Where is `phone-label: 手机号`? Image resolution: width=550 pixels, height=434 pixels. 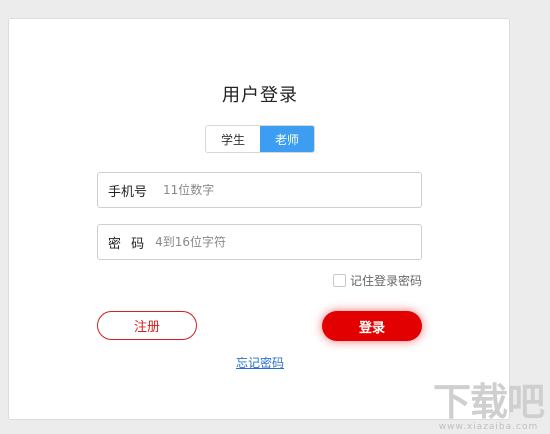 phone-label: 手机号 is located at coordinates (128, 192).